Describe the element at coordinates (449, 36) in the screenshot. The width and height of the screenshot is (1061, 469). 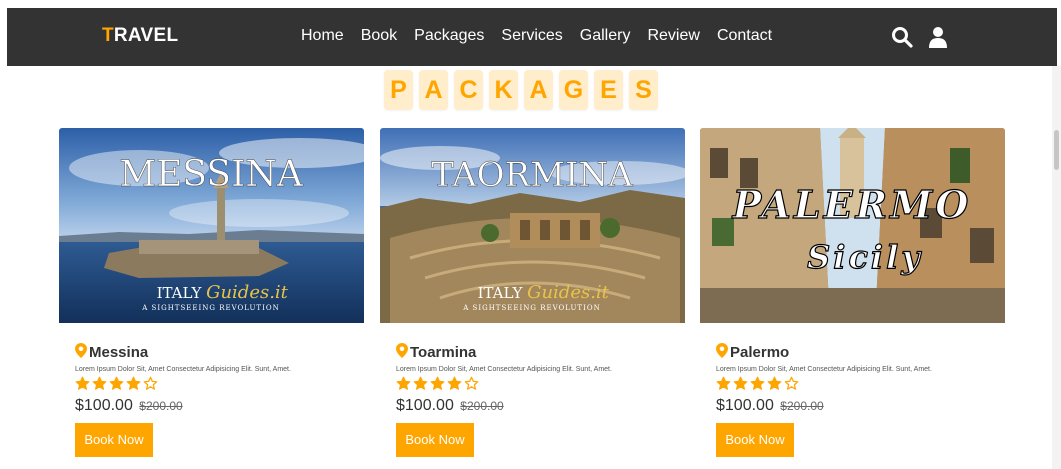
I see `nav-link-packages: Packages` at that location.